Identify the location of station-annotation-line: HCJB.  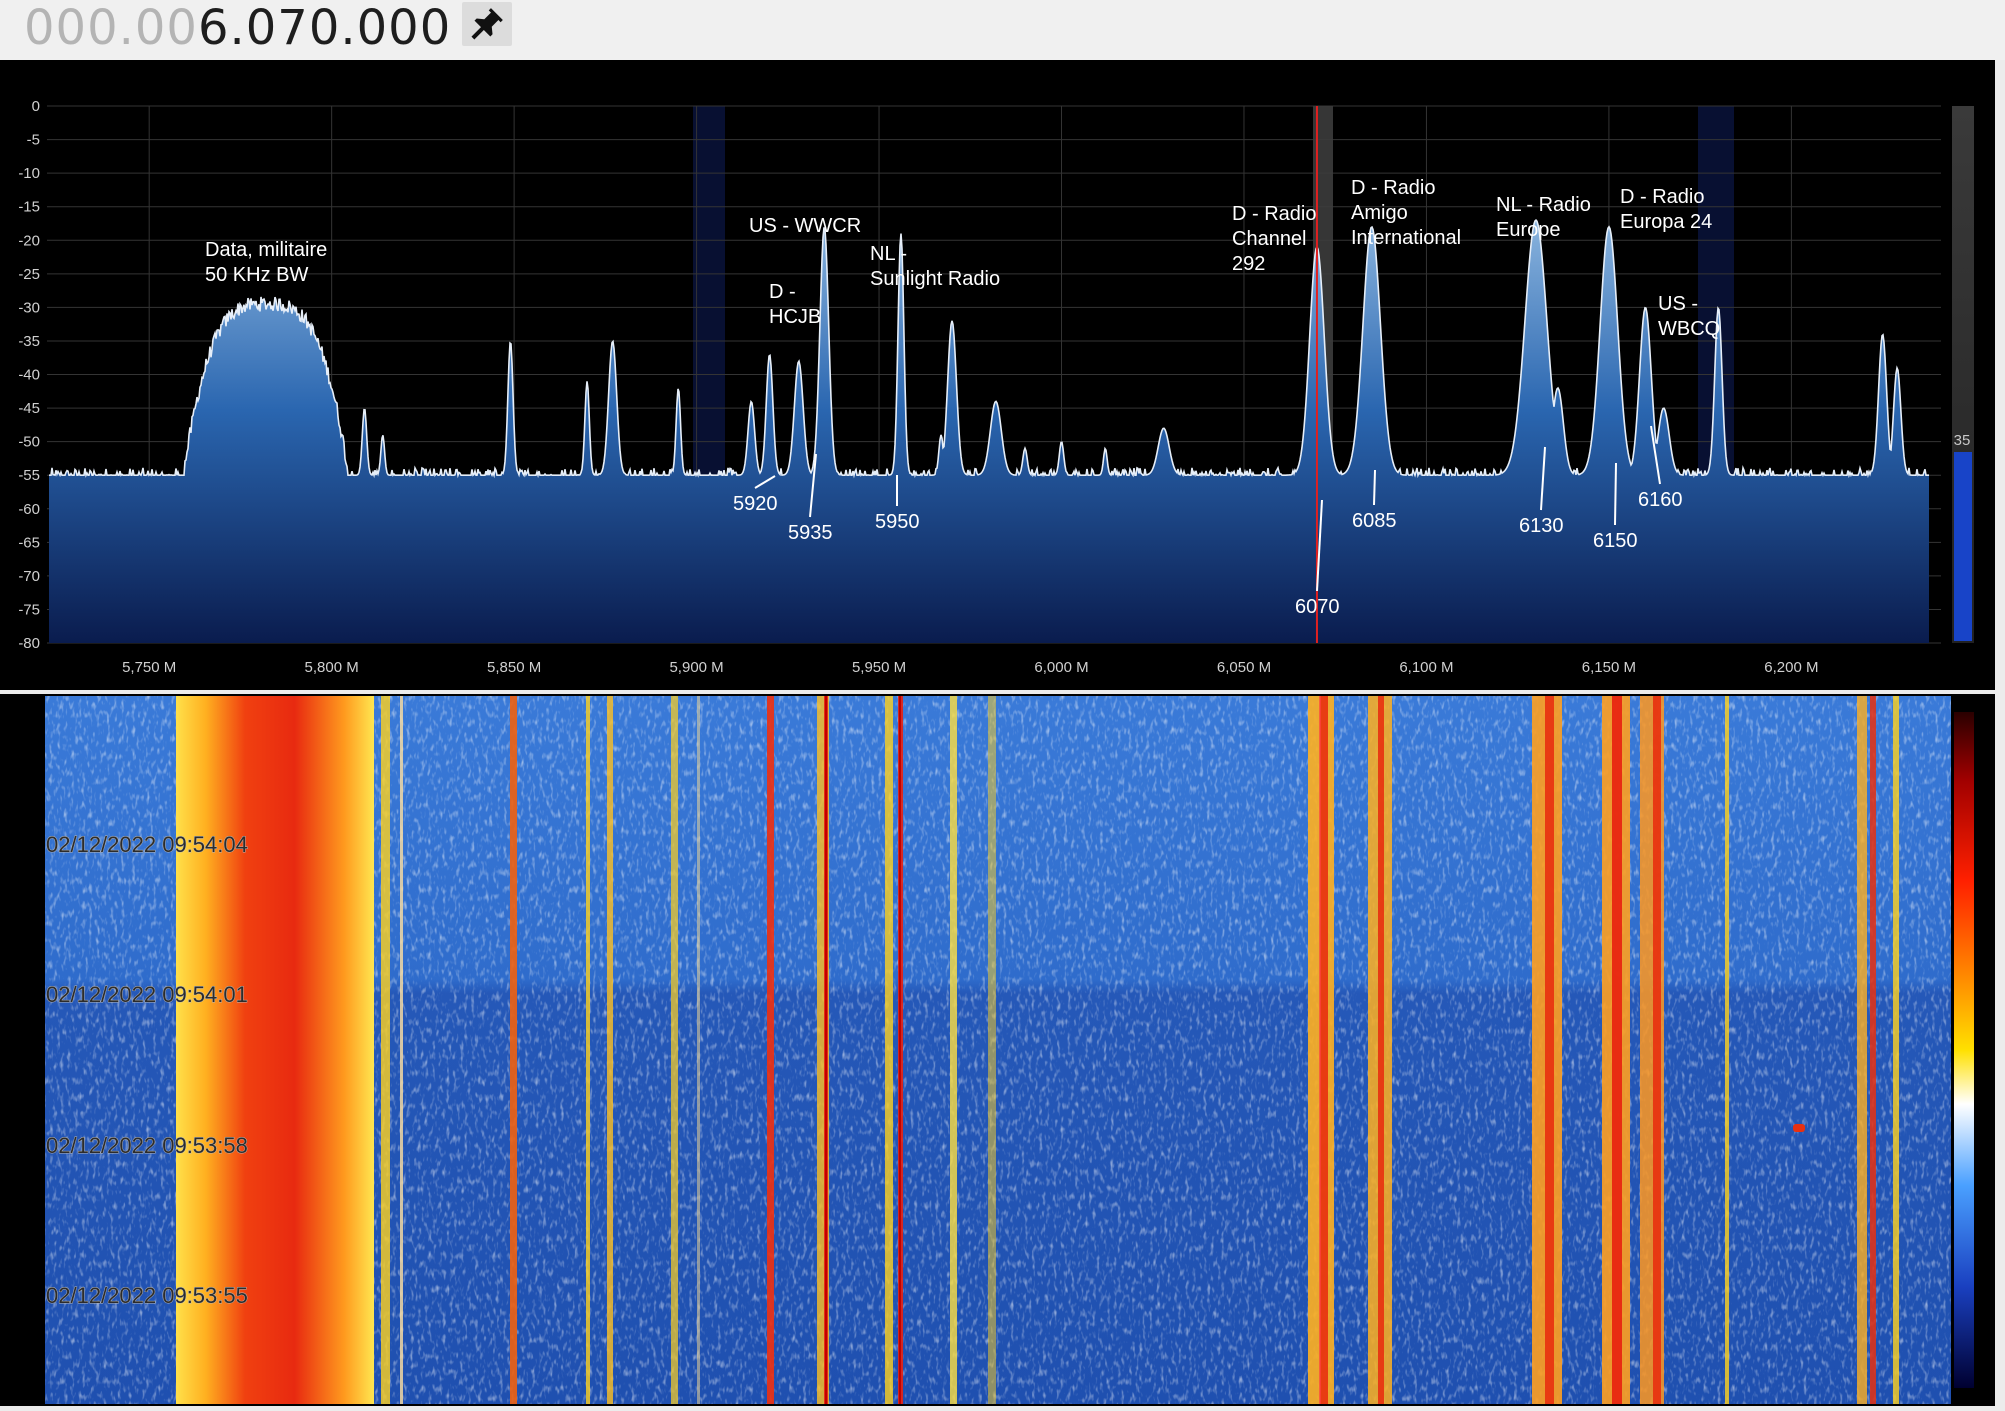
(795, 317).